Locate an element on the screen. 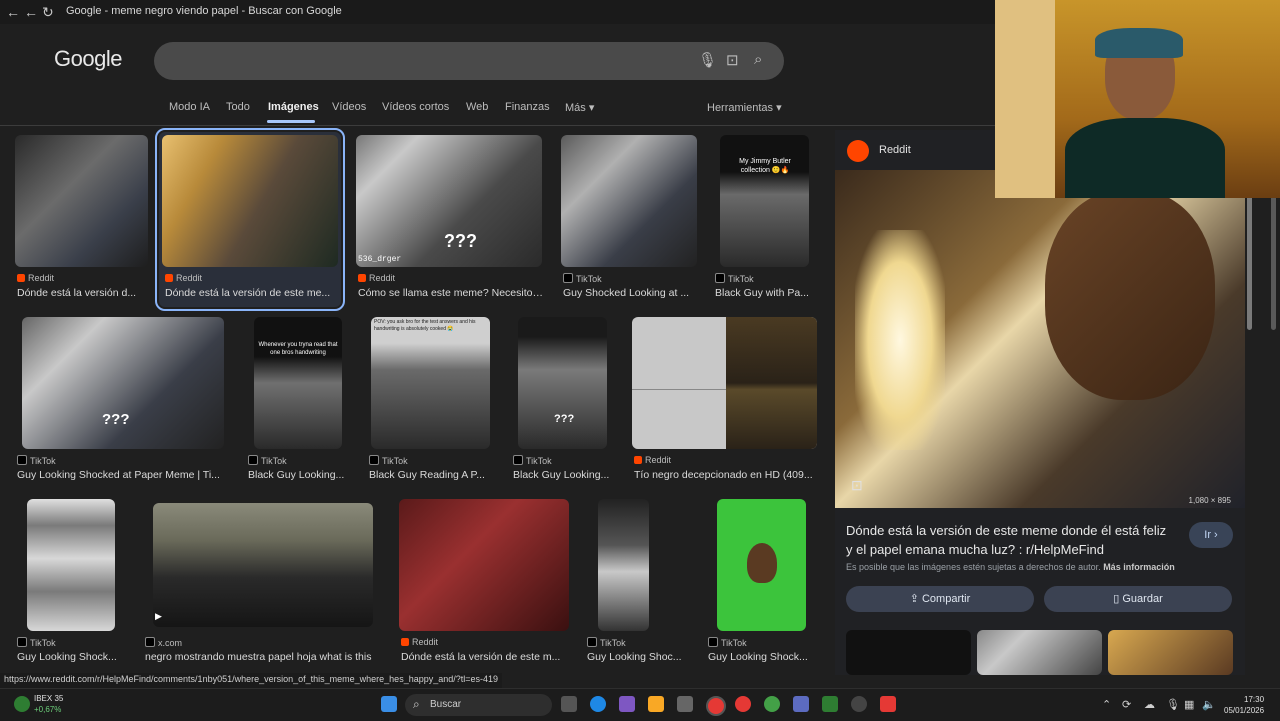 The height and width of the screenshot is (721, 1280). obs-icon is located at coordinates (859, 704).